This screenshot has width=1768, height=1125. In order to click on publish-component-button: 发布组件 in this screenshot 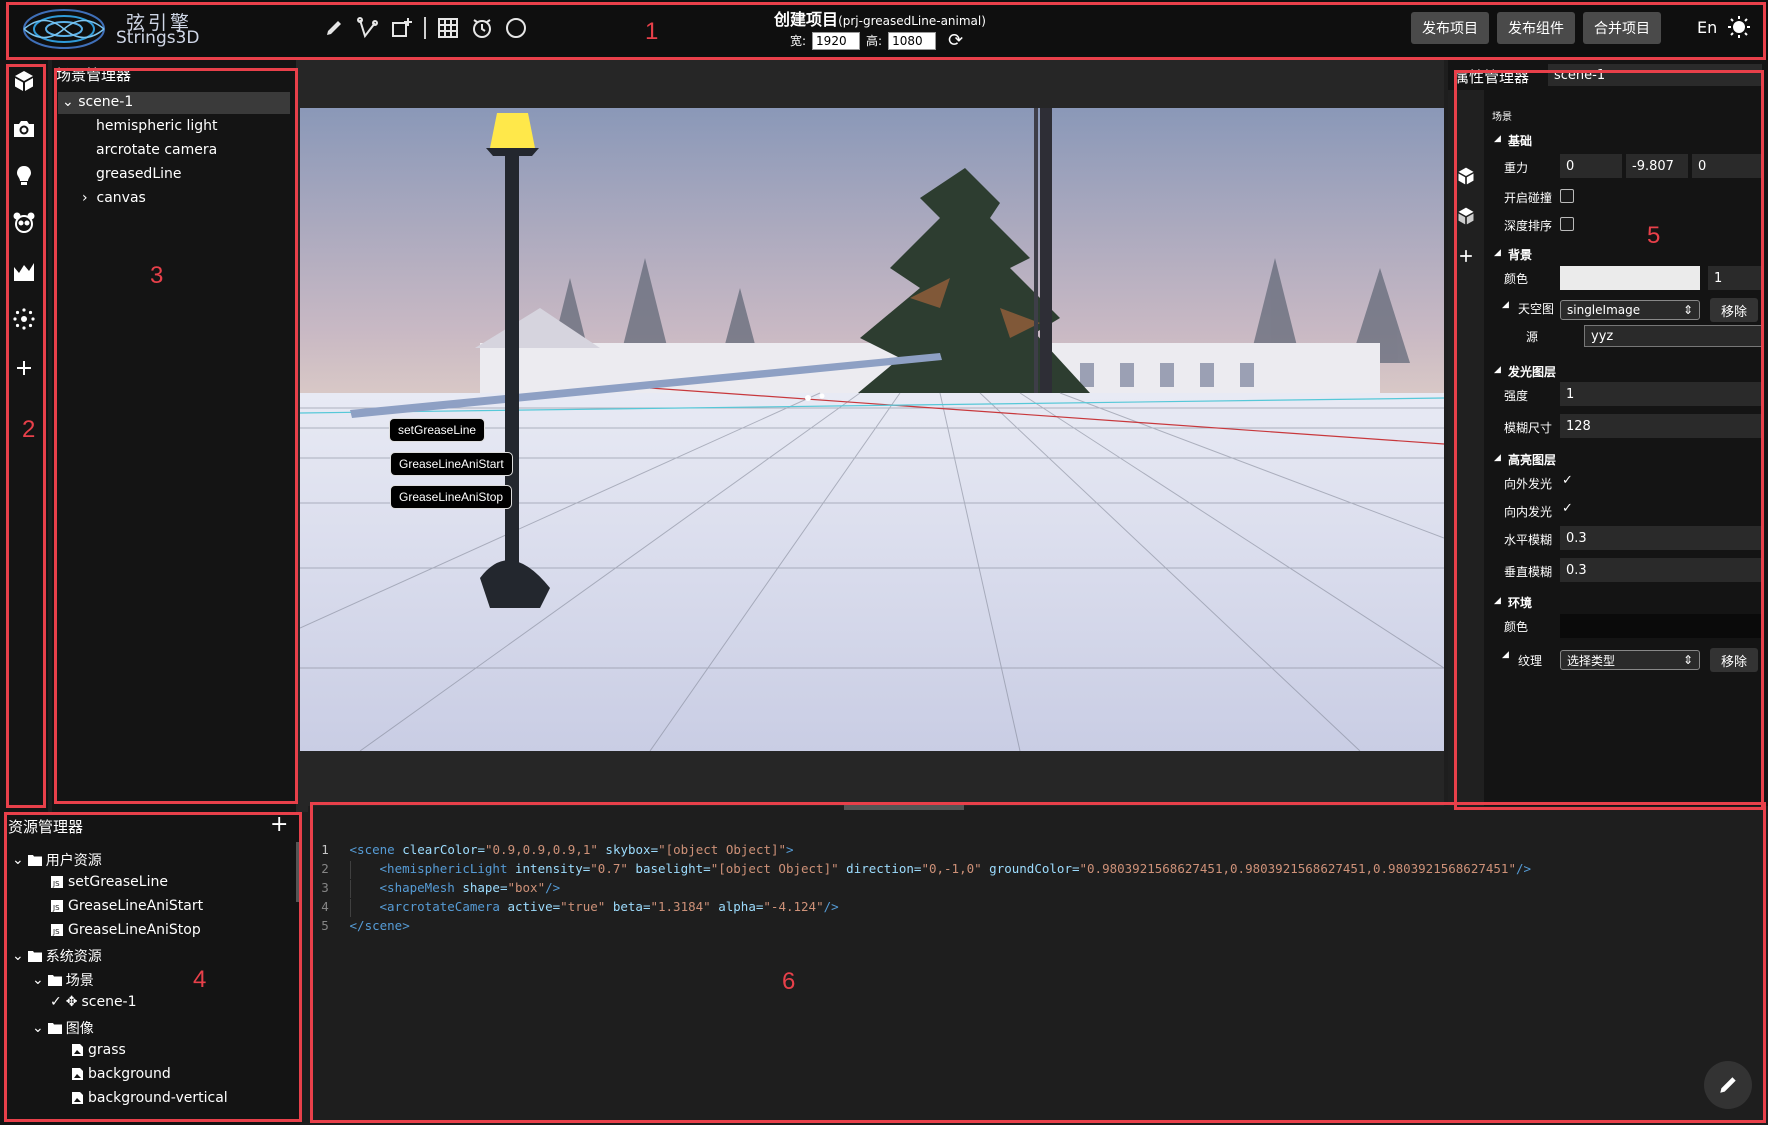, I will do `click(1536, 28)`.